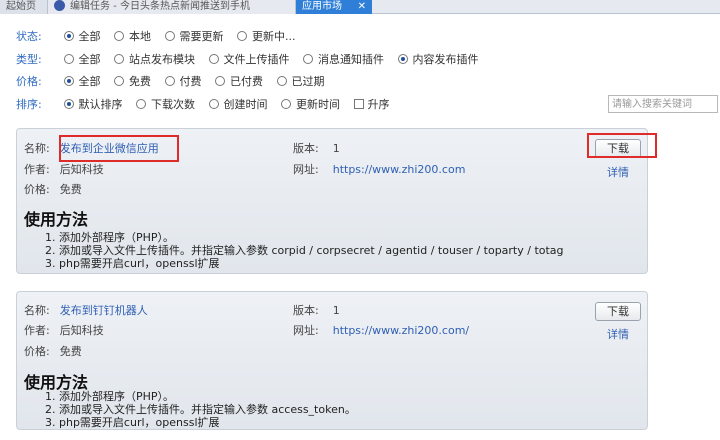 This screenshot has height=440, width=720. What do you see at coordinates (300, 82) in the screenshot?
I see `price-option-expired: 已过期` at bounding box center [300, 82].